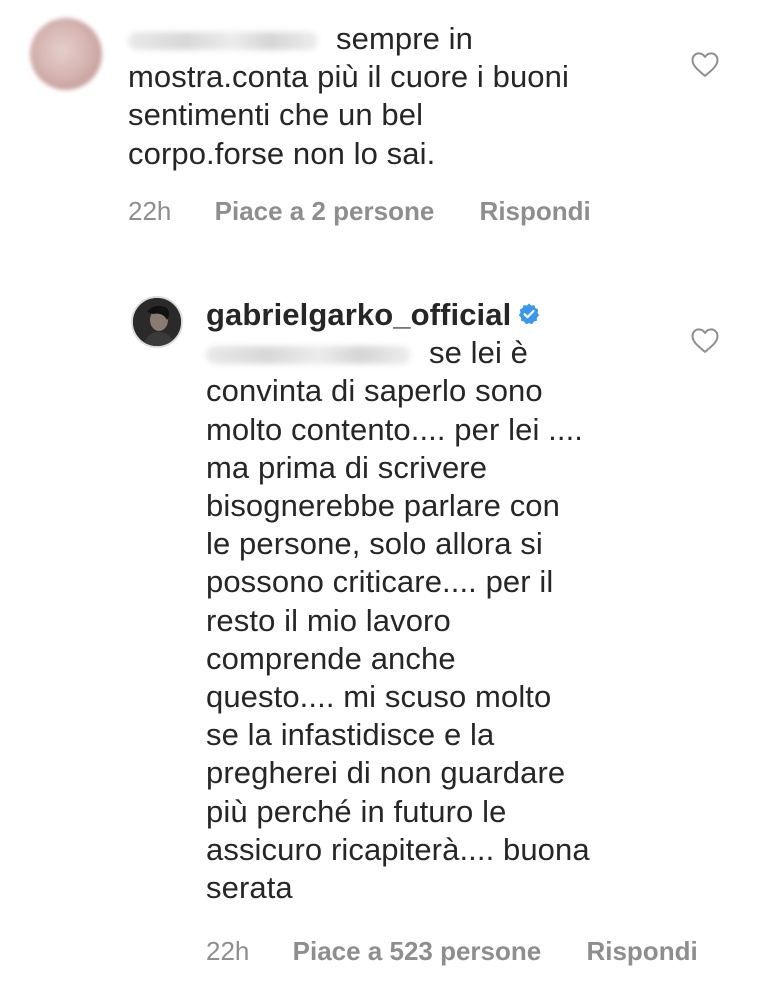 The width and height of the screenshot is (767, 995). What do you see at coordinates (282, 153) in the screenshot?
I see `comment-1-line-4: corpo.forse non lo sai.` at bounding box center [282, 153].